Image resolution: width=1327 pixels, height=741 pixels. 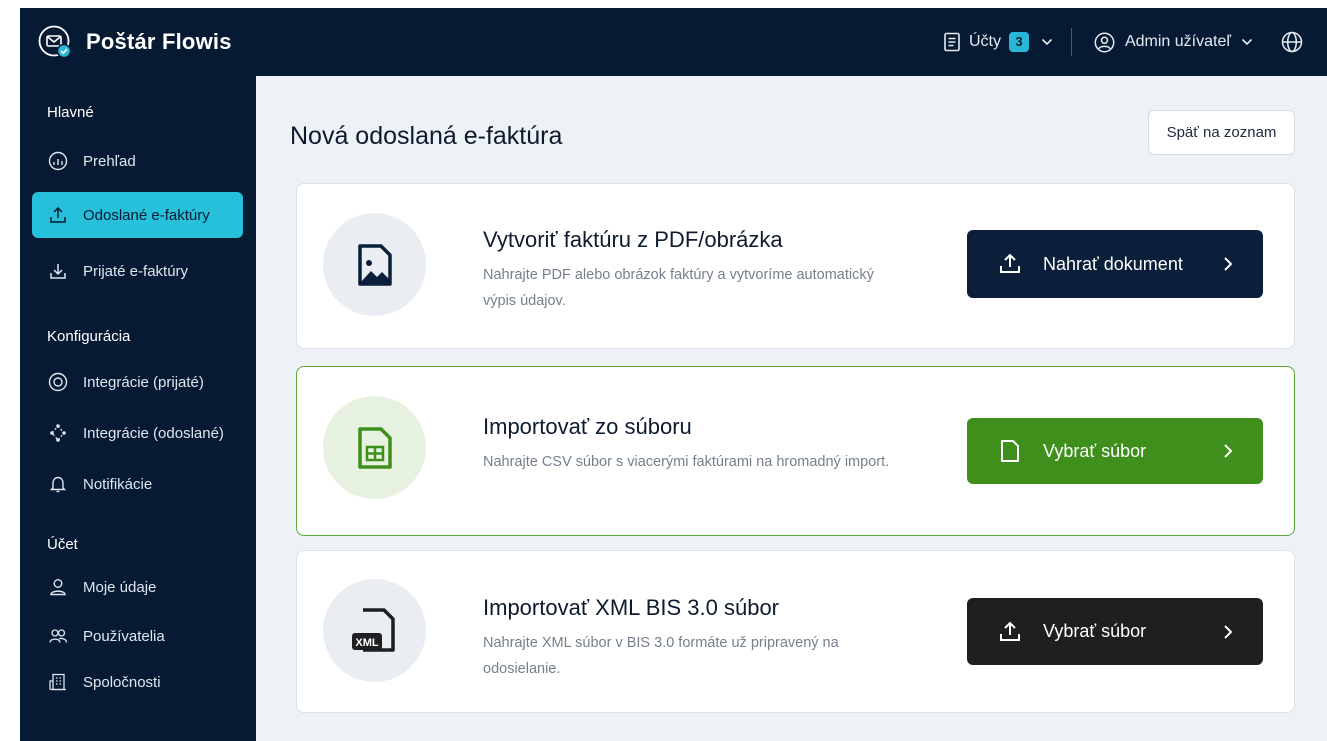 What do you see at coordinates (58, 382) in the screenshot?
I see `integration-icon` at bounding box center [58, 382].